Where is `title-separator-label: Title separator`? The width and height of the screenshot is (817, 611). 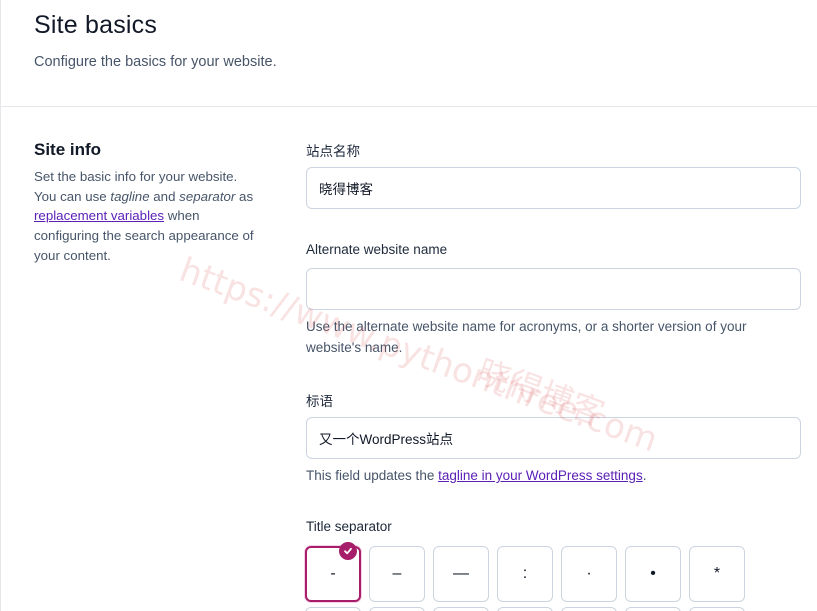 title-separator-label: Title separator is located at coordinates (349, 526).